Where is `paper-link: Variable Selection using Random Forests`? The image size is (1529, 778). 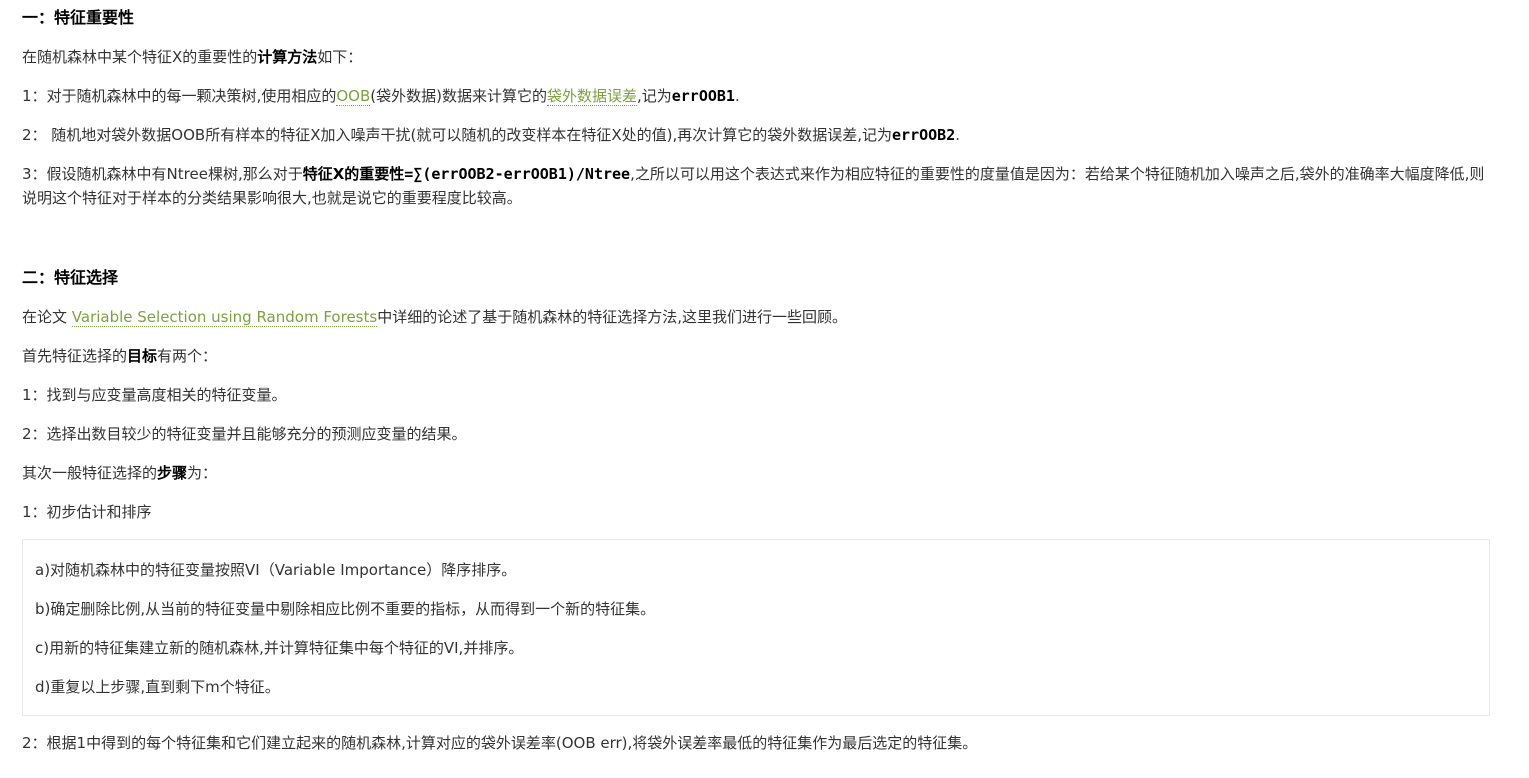
paper-link: Variable Selection using Random Forests is located at coordinates (224, 317).